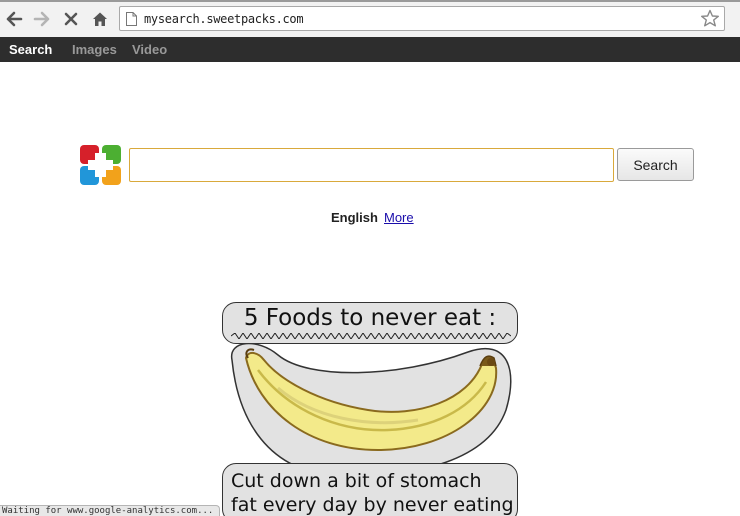  I want to click on nav-item-search: Search, so click(30, 49).